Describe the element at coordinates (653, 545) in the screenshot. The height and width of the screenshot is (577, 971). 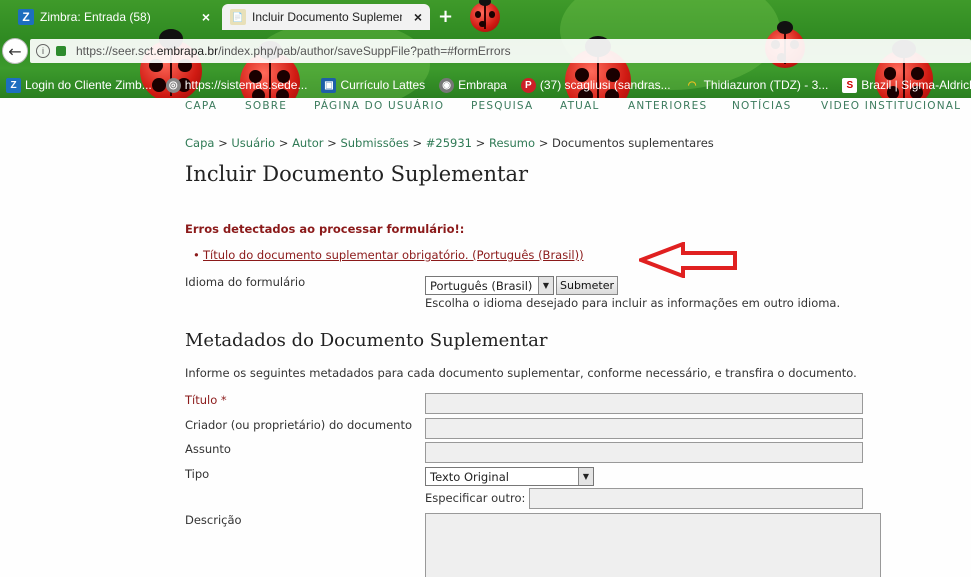
I see `description-textarea` at that location.